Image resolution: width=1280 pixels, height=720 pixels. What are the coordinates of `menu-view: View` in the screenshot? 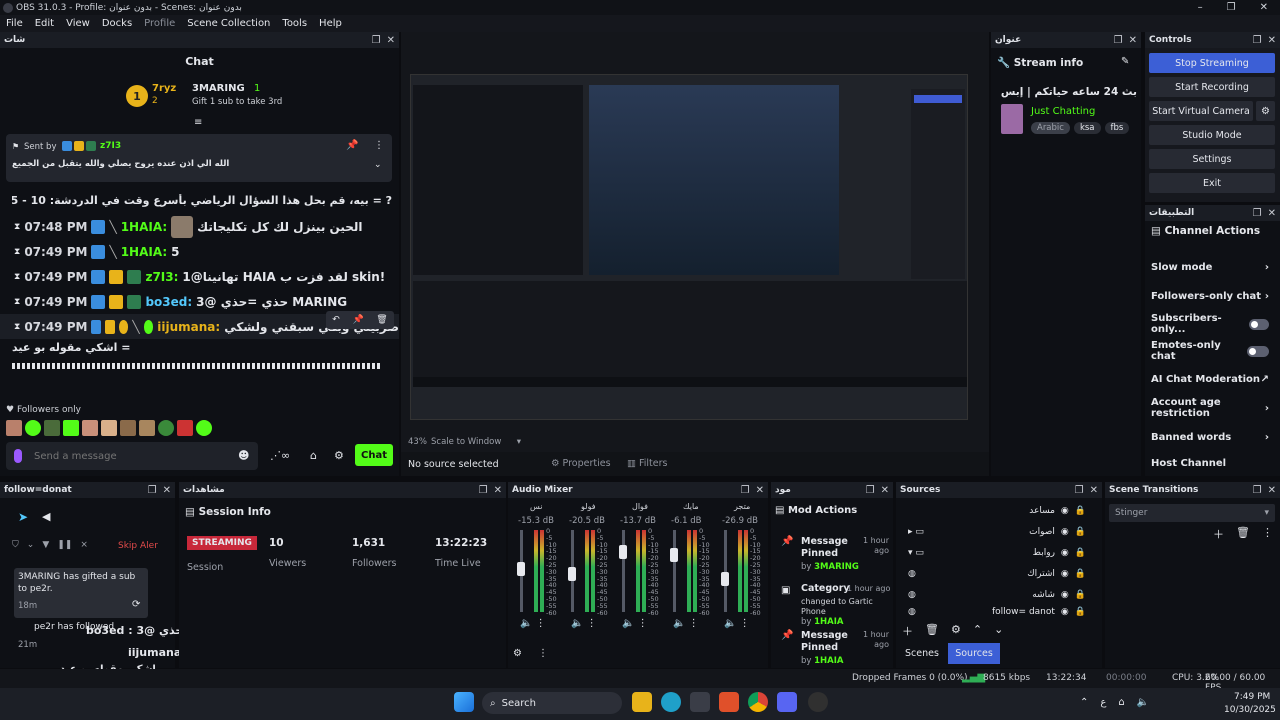 It's located at (78, 23).